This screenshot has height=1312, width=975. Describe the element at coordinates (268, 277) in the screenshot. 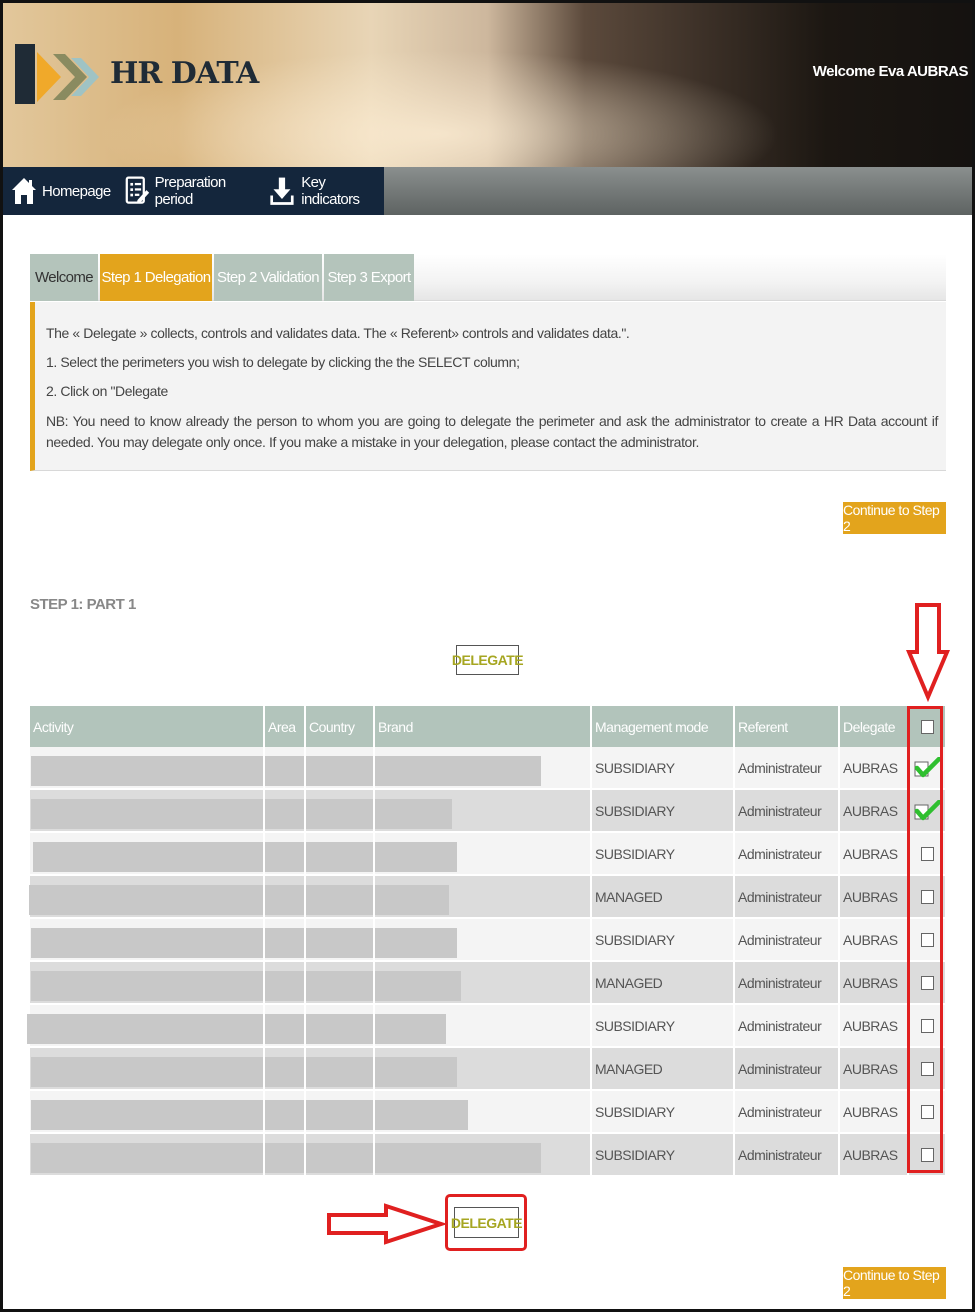

I see `tab-step2-validation: Step 2 Validation` at that location.